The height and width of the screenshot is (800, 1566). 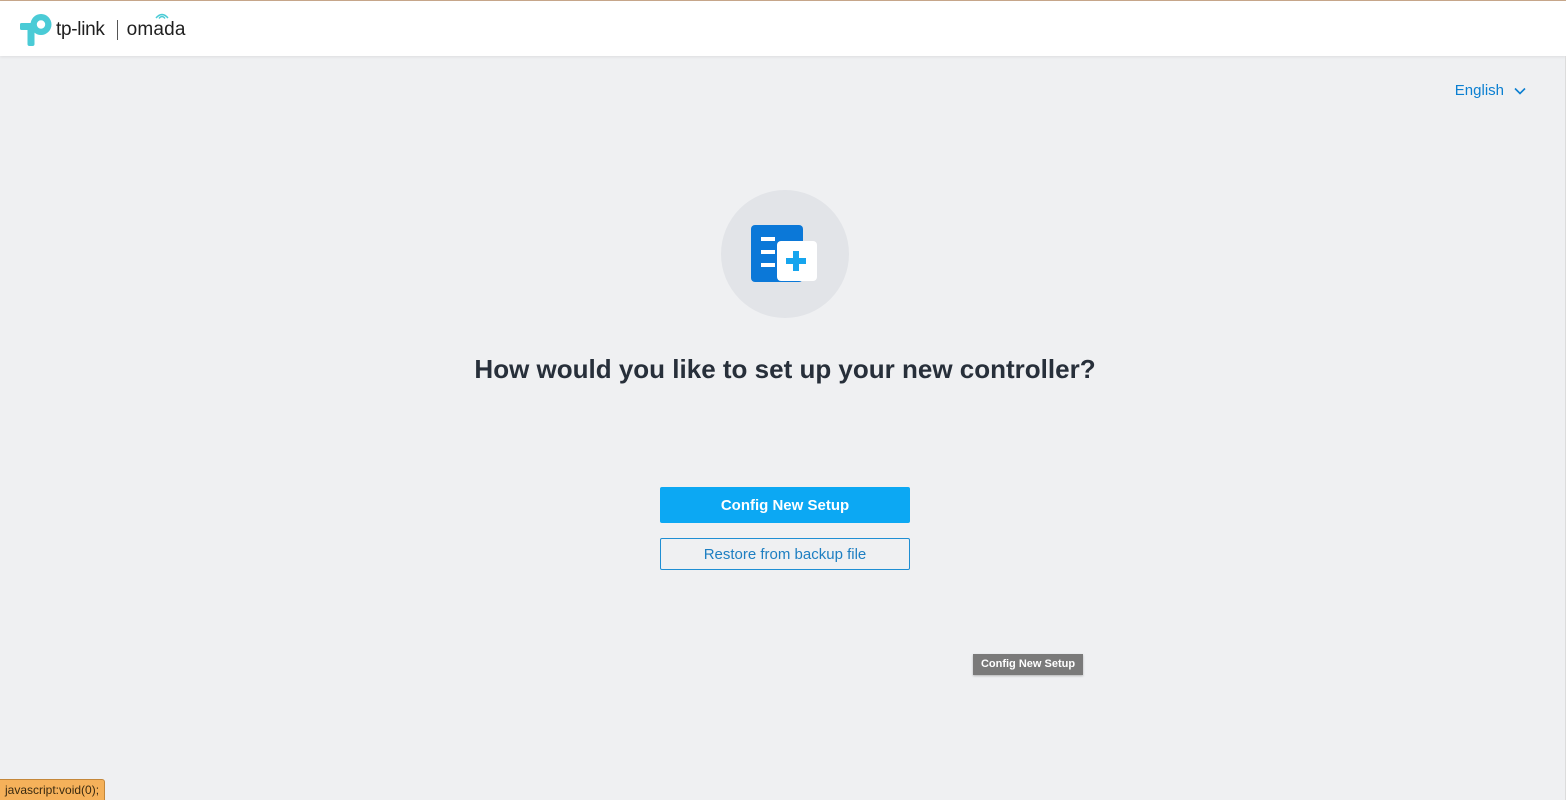 What do you see at coordinates (162, 16) in the screenshot?
I see `omada-wifi-icon` at bounding box center [162, 16].